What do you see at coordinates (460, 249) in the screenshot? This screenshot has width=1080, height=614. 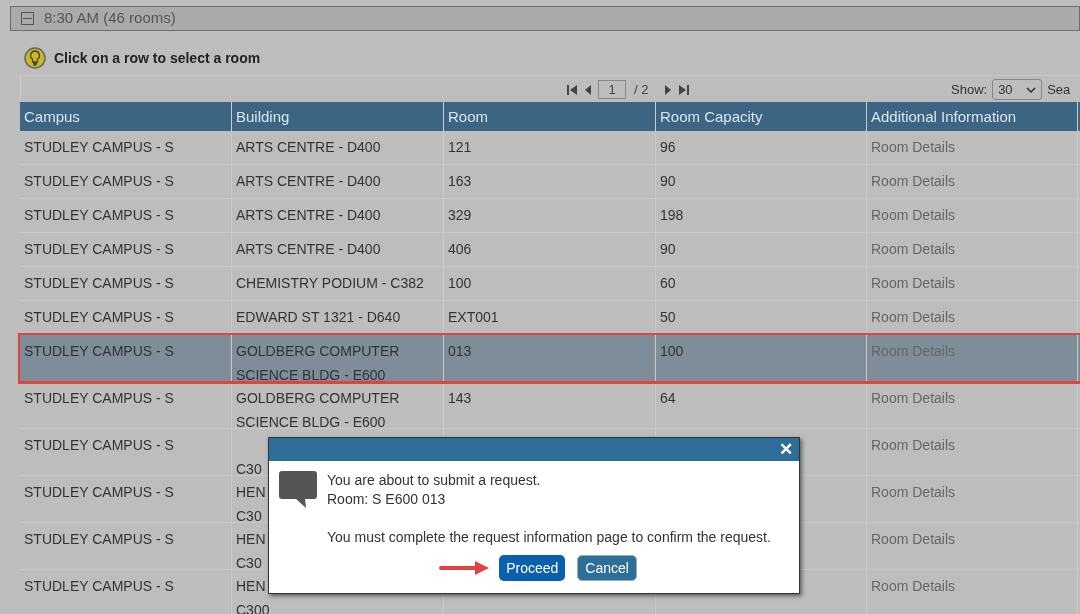 I see `table-cell: 406` at bounding box center [460, 249].